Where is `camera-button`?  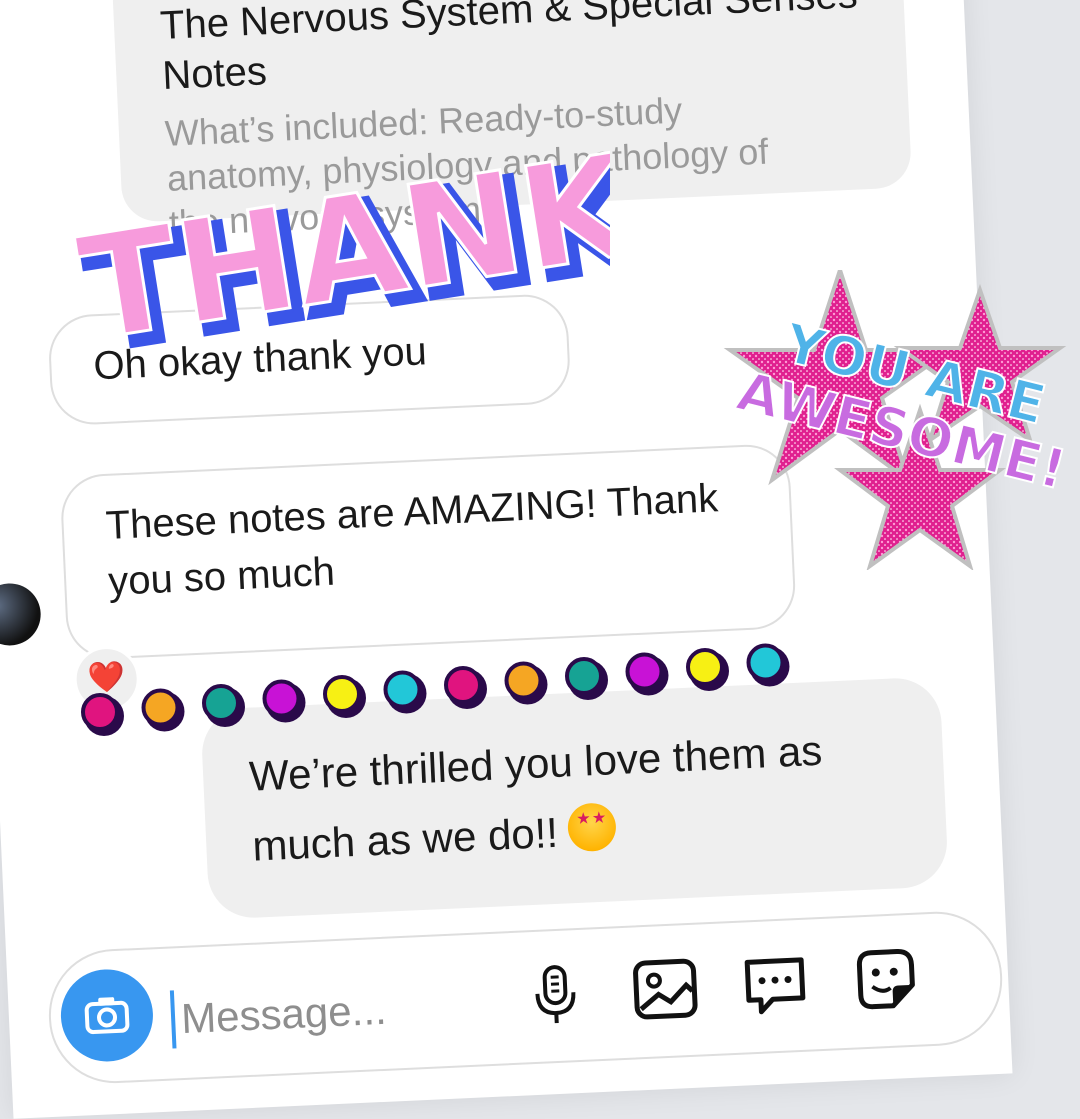
camera-button is located at coordinates (107, 1015).